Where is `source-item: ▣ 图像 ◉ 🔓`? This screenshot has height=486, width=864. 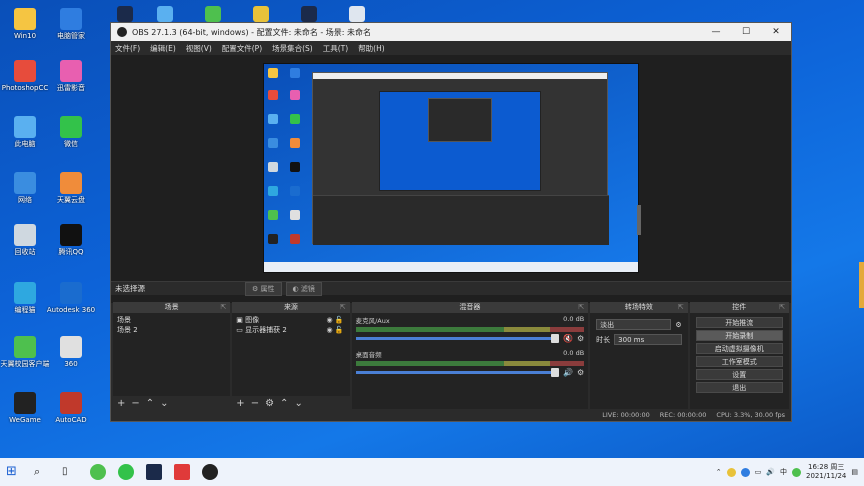 source-item: ▣ 图像 ◉ 🔓 is located at coordinates (290, 320).